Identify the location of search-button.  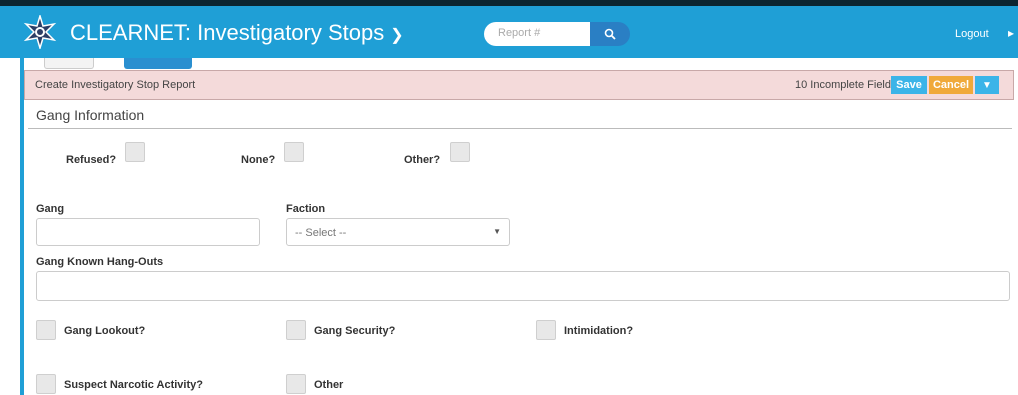
(610, 34).